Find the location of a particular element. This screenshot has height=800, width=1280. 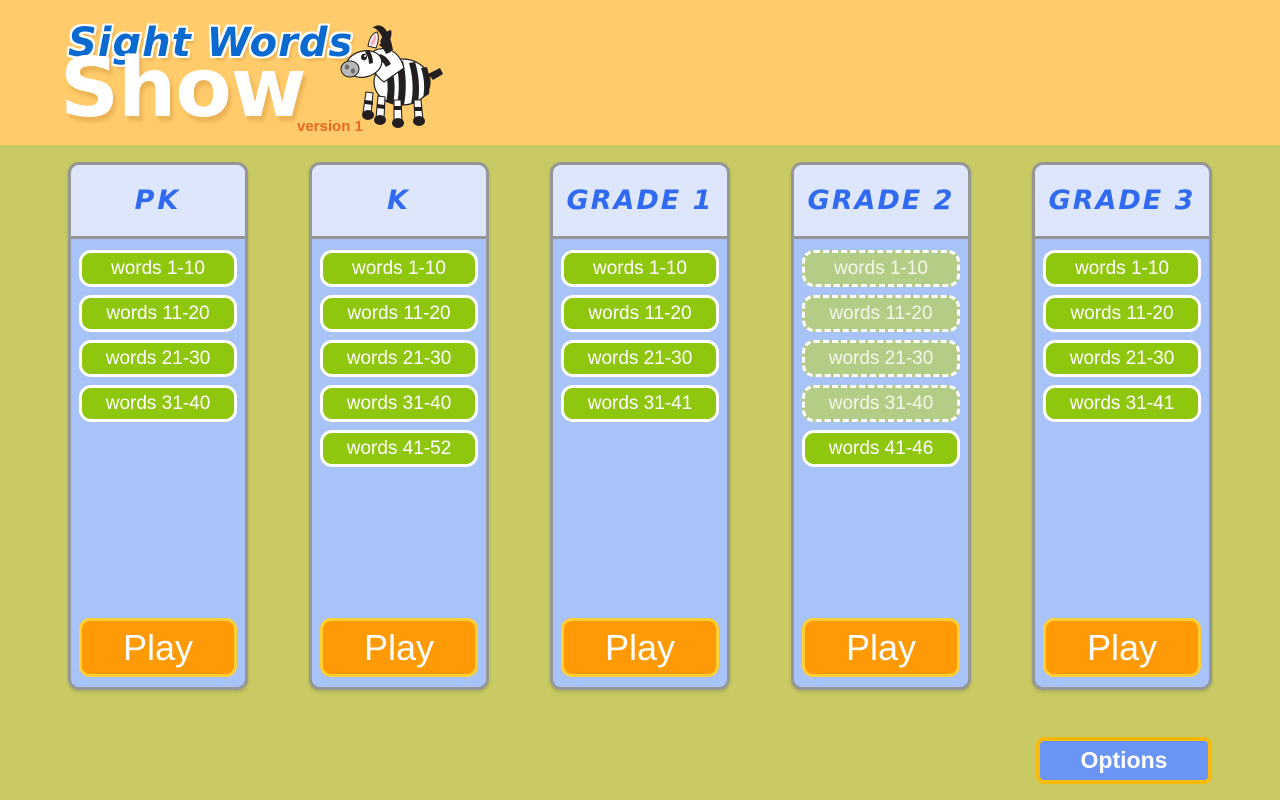

grade-card-title: K is located at coordinates (399, 200).